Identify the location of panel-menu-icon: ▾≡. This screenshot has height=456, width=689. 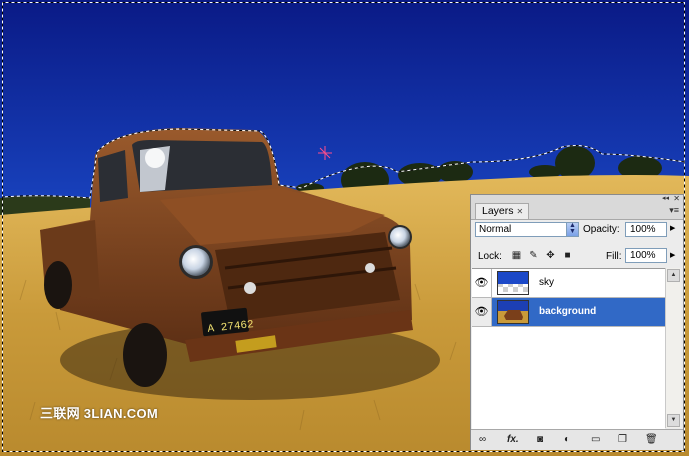
(674, 210).